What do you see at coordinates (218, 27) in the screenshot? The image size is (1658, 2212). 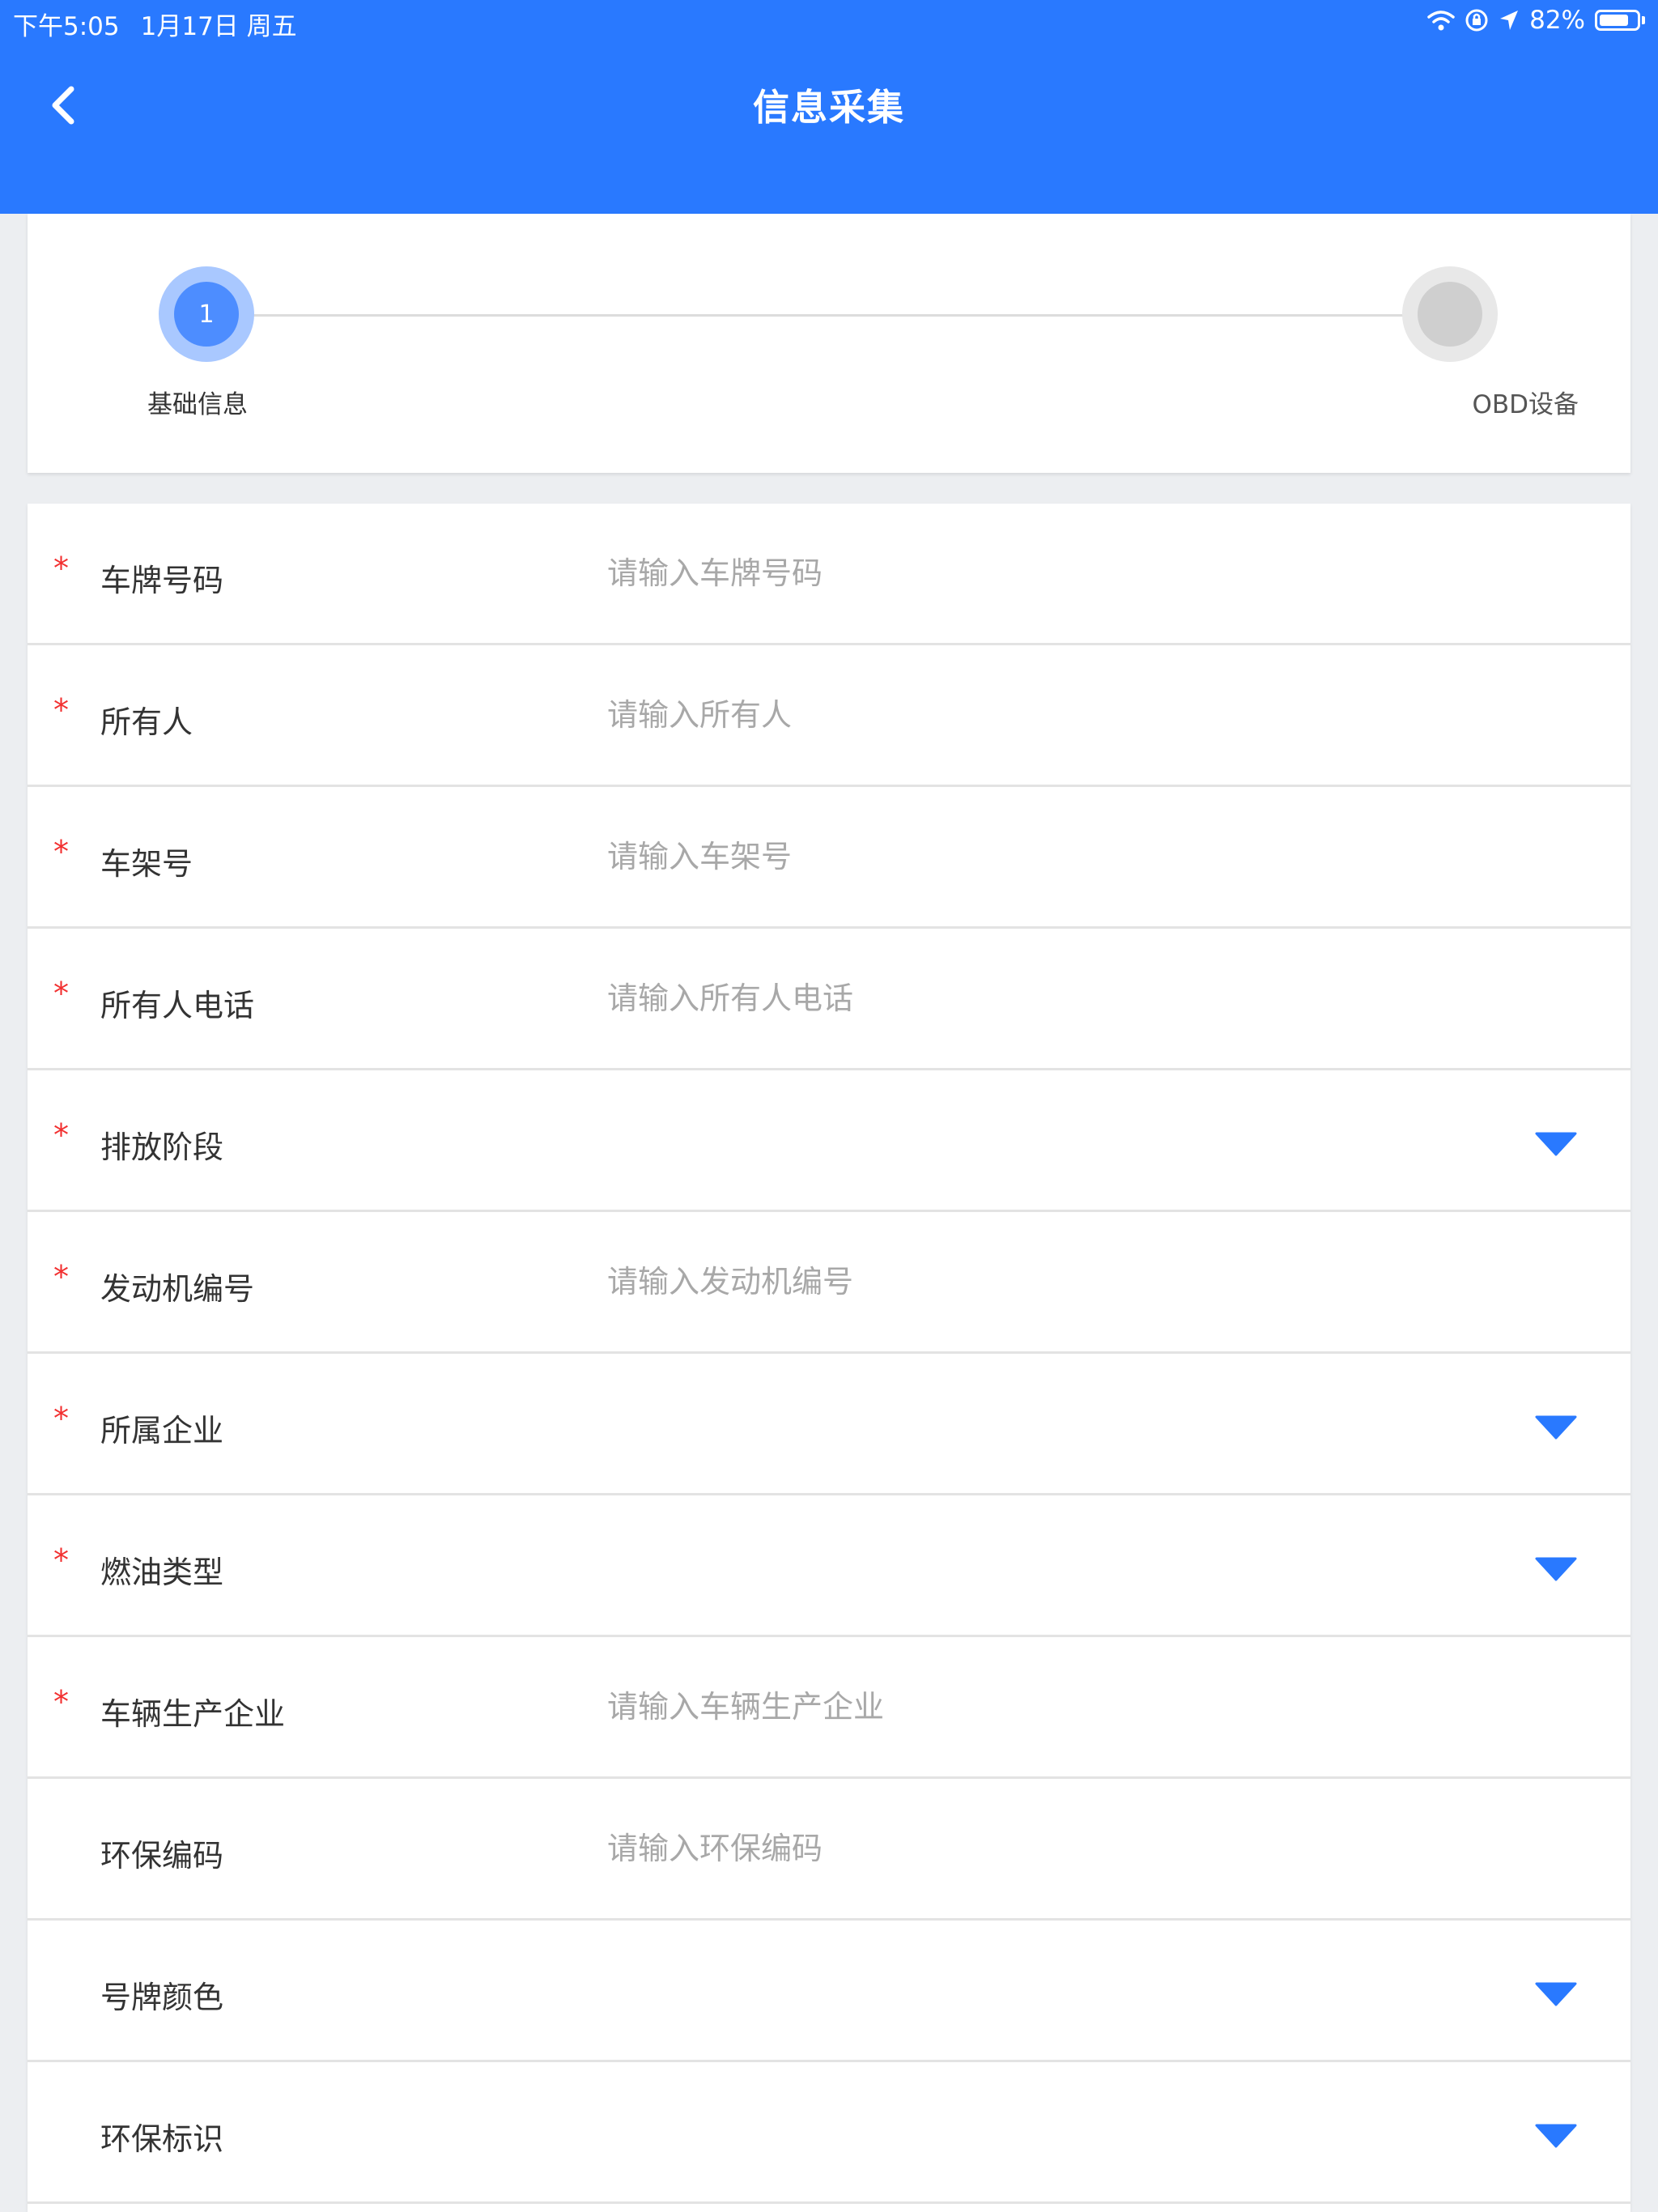 I see `status-date: 1月17日 周五` at bounding box center [218, 27].